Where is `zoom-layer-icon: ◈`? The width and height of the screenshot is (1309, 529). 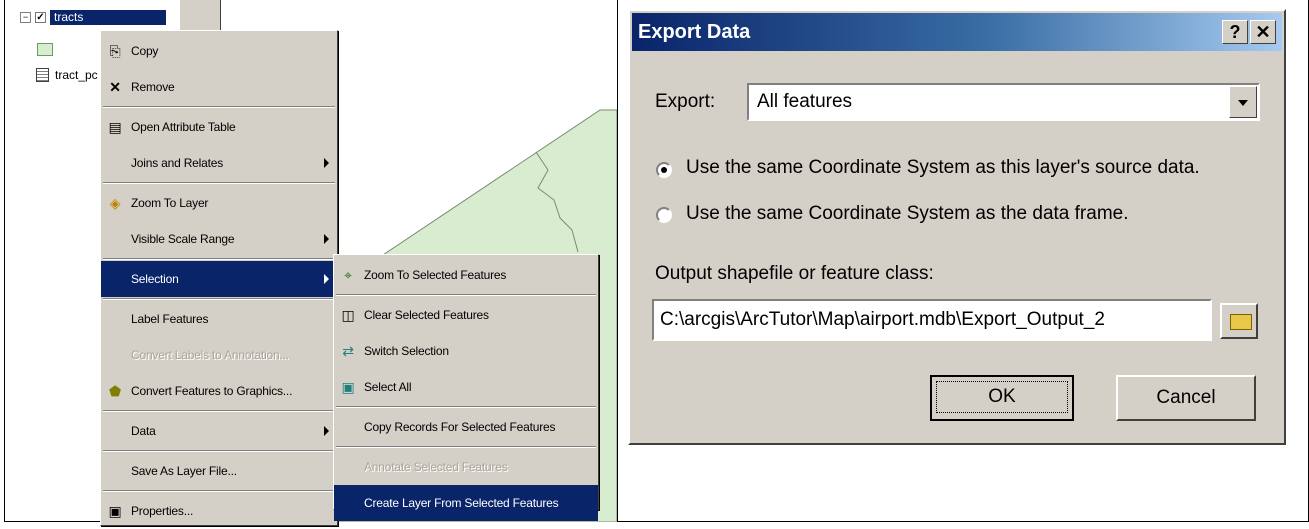
zoom-layer-icon: ◈ is located at coordinates (115, 203).